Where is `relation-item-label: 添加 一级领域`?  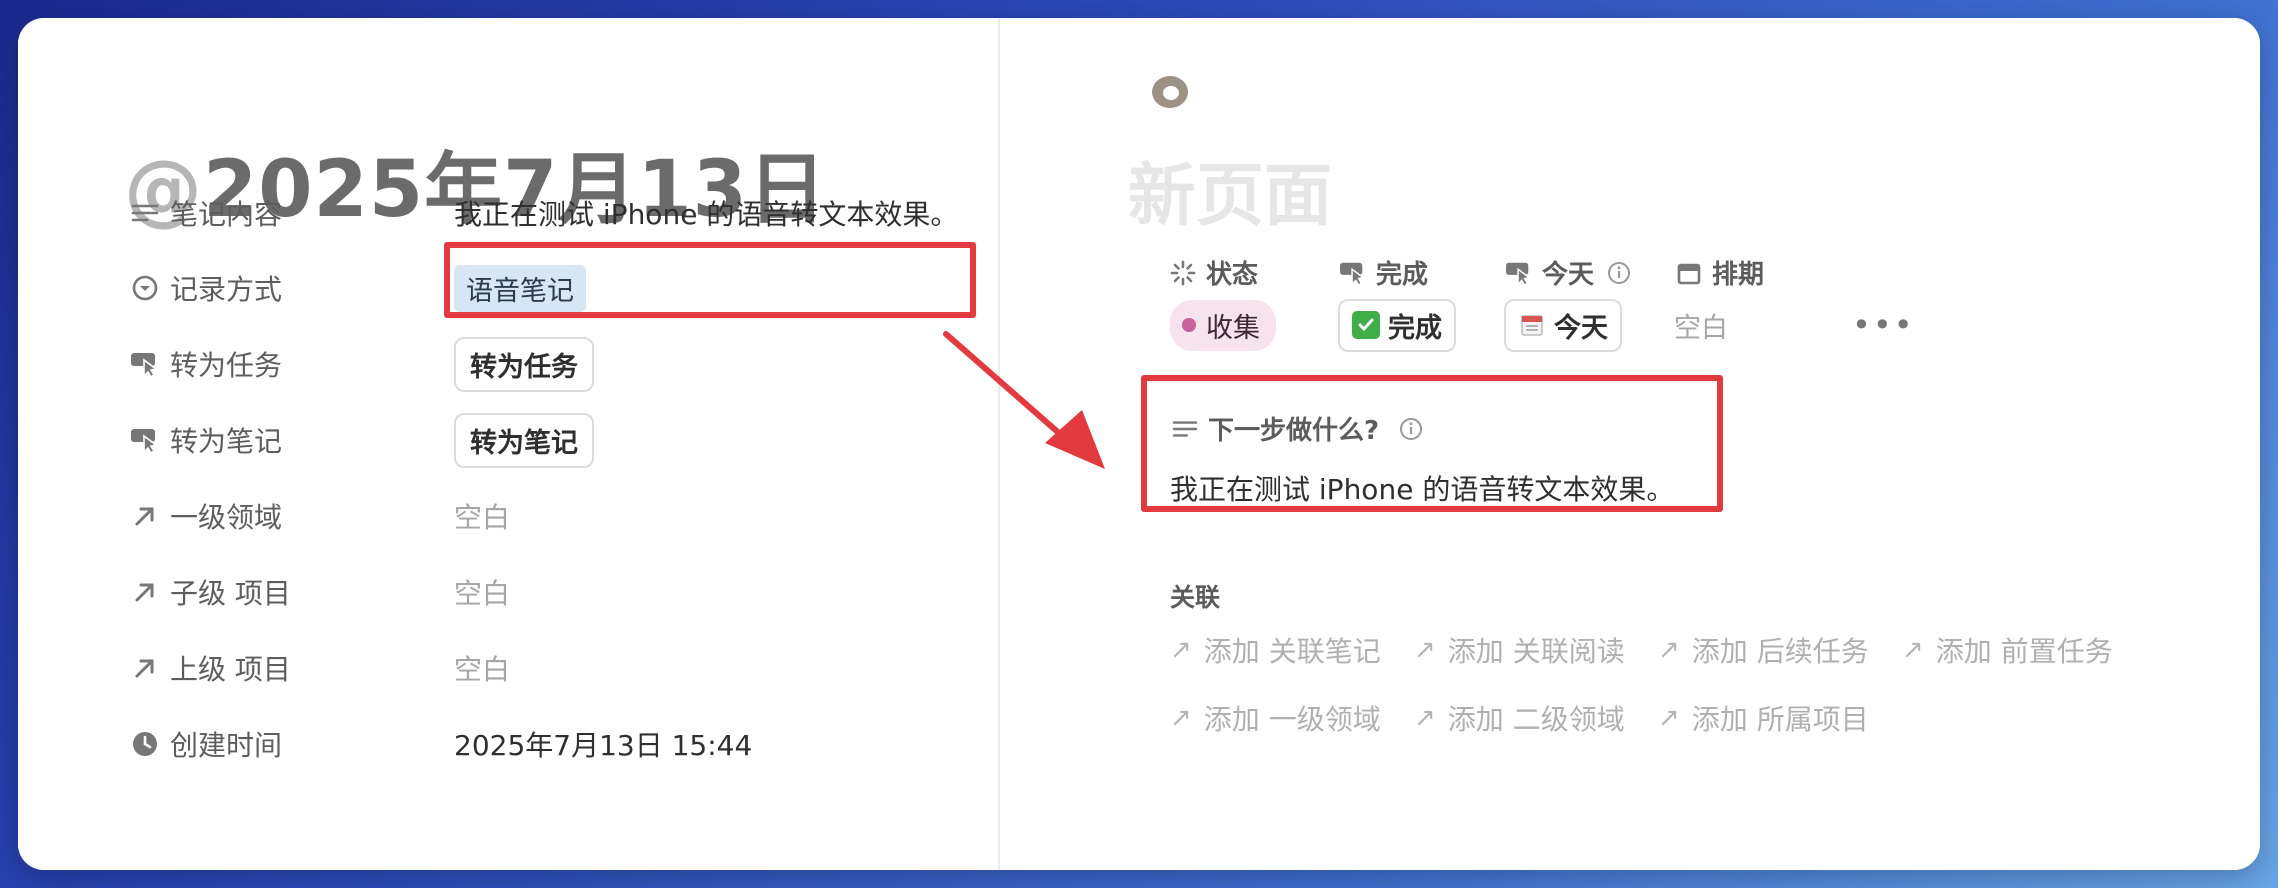
relation-item-label: 添加 一级领域 is located at coordinates (1292, 719).